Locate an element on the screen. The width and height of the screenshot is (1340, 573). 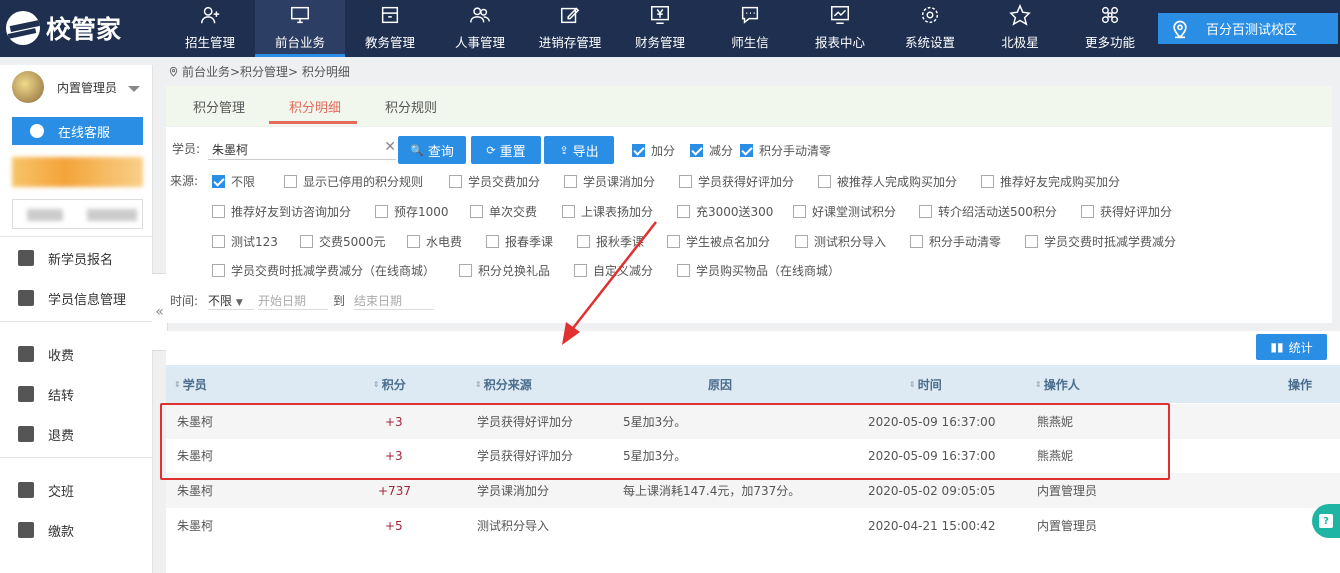
source-checkbox: 获得好评加分 is located at coordinates (1126, 211).